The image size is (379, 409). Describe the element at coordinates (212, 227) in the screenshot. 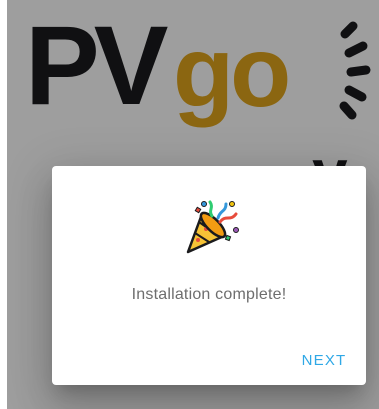

I see `party-popper-icon` at that location.